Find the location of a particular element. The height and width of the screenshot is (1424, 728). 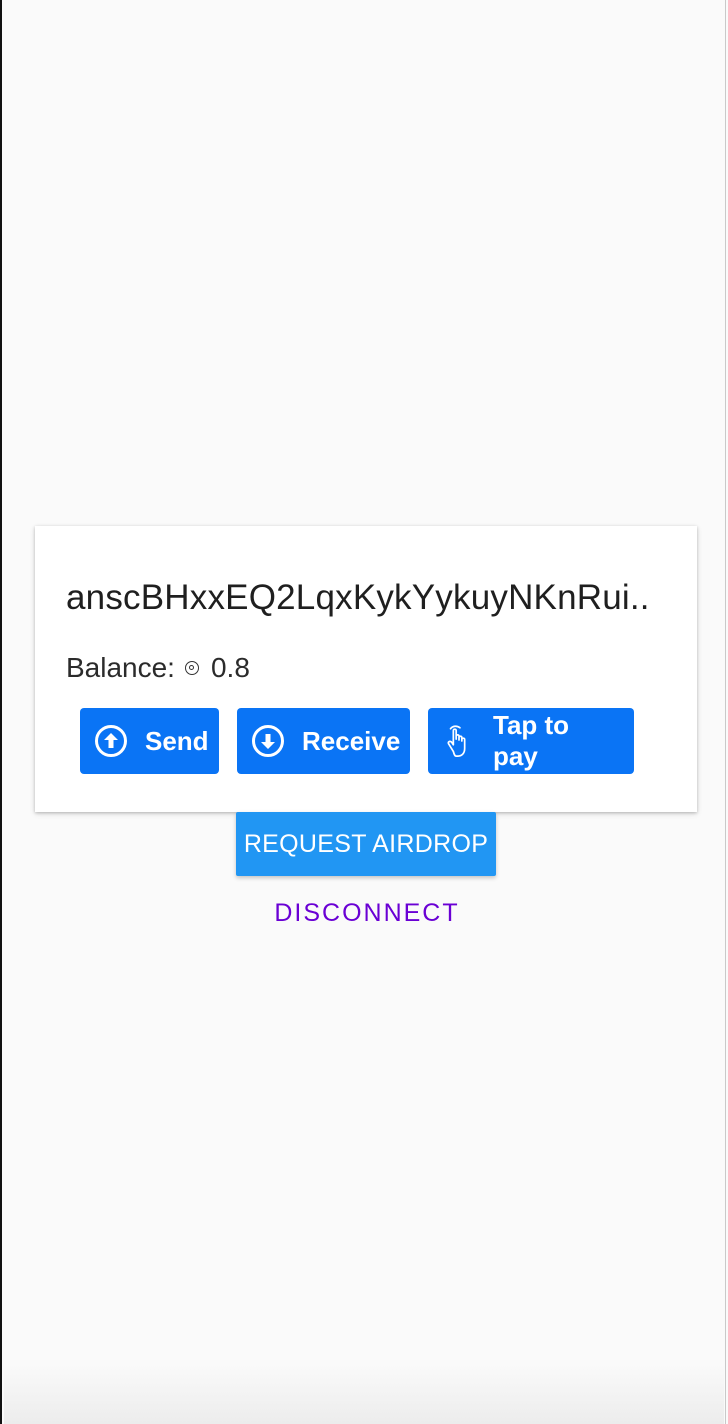

tap-to-pay-button-label: Tap to pay is located at coordinates (531, 740).